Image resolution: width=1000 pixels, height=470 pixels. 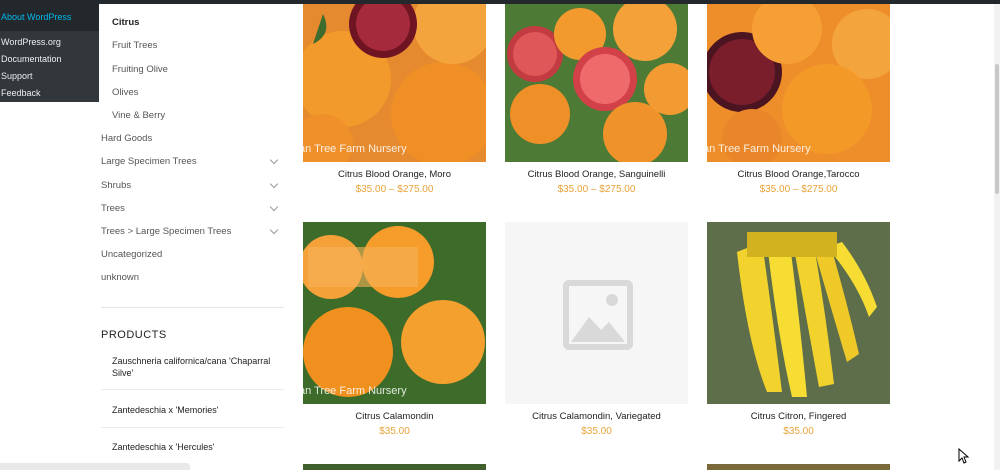 What do you see at coordinates (199, 410) in the screenshot?
I see `sidebar-product-link: Zantedeschia x 'Memories'` at bounding box center [199, 410].